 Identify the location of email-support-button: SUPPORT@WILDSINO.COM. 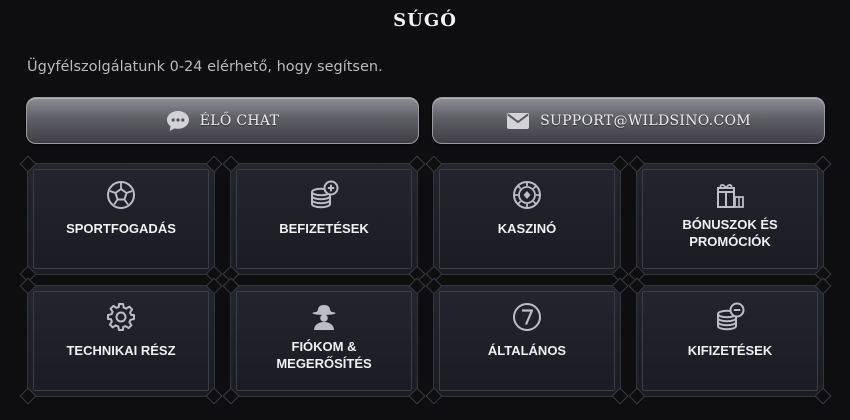
(628, 120).